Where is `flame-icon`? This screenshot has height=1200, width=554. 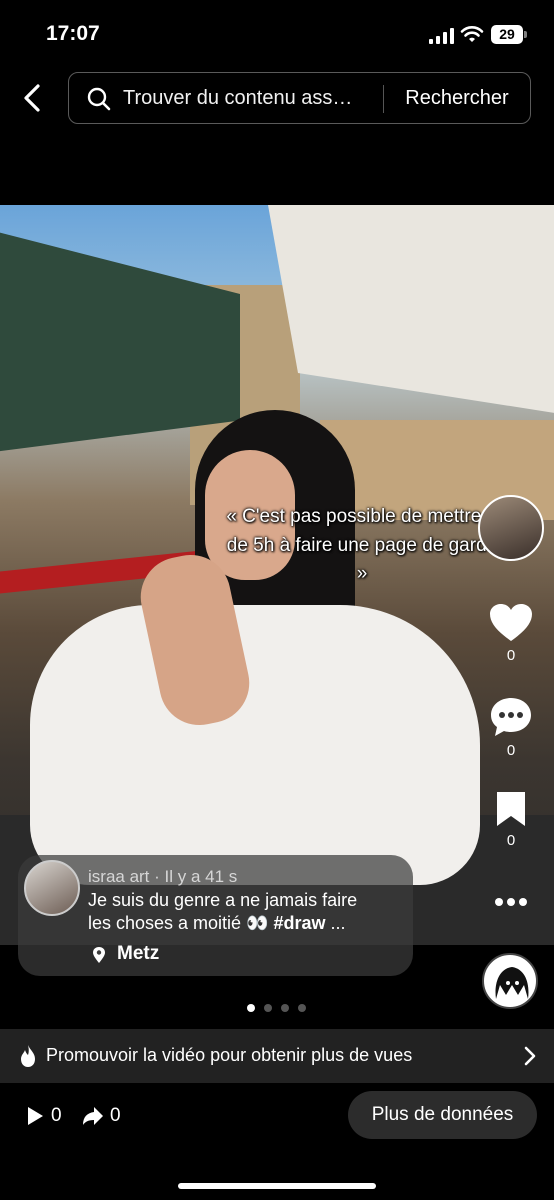 flame-icon is located at coordinates (28, 1056).